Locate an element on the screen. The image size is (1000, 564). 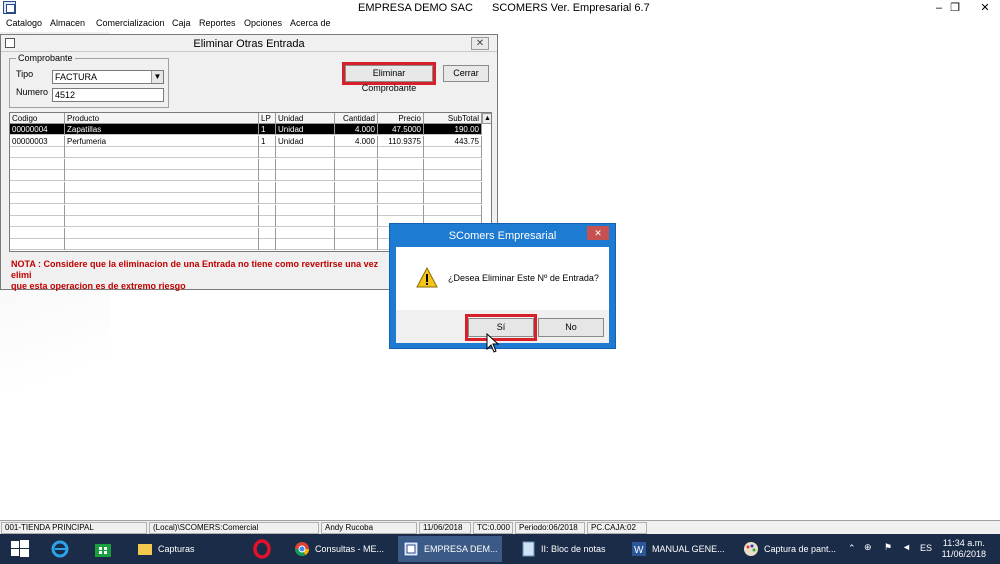
status-pc: PC.CAJA:02 is located at coordinates (617, 528).